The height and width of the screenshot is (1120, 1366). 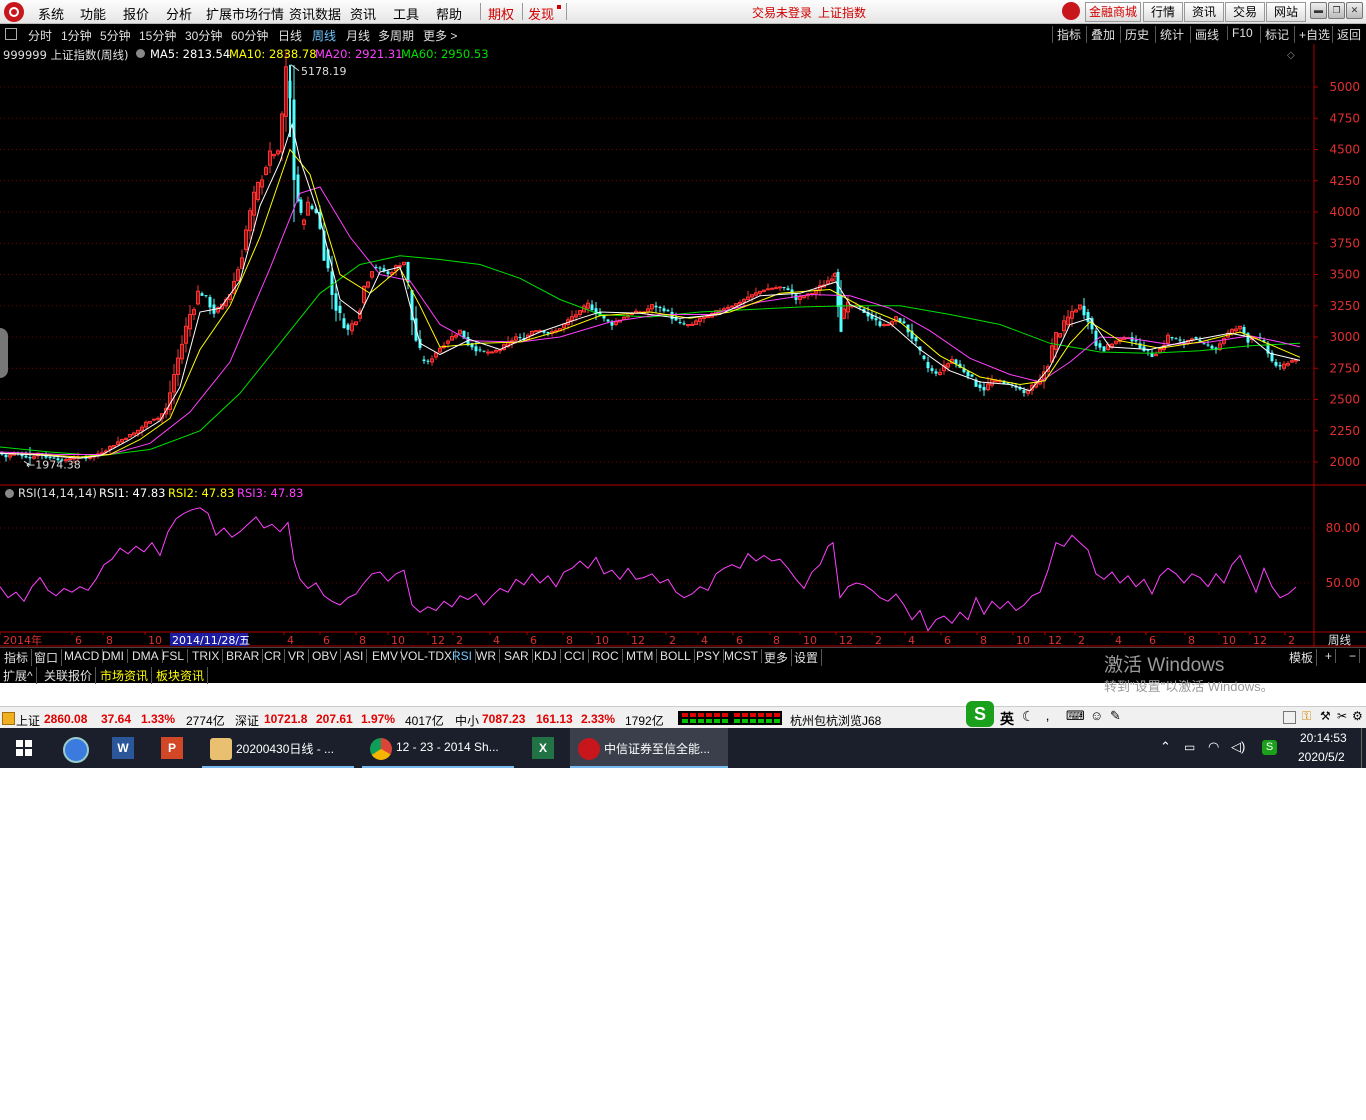 I want to click on ext-tab-expand: 扩展^, so click(x=18, y=675).